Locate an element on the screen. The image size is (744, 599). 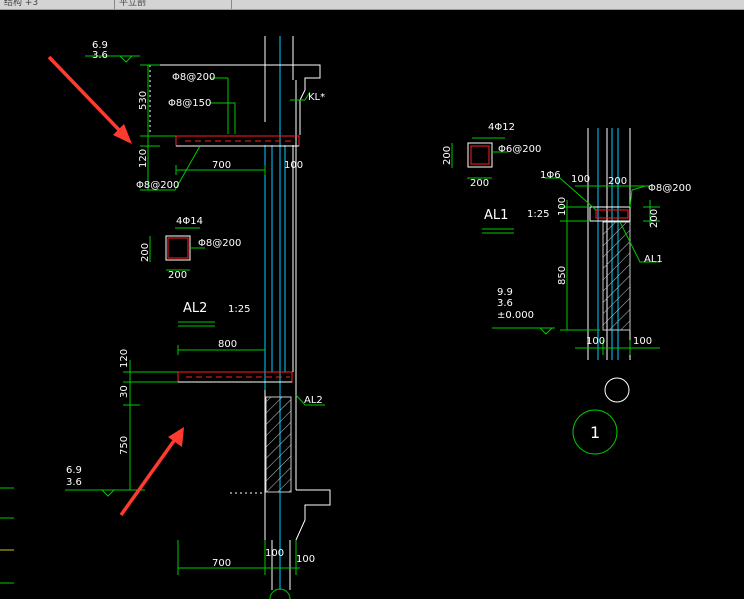
title-al2: AL2 is located at coordinates (195, 308).